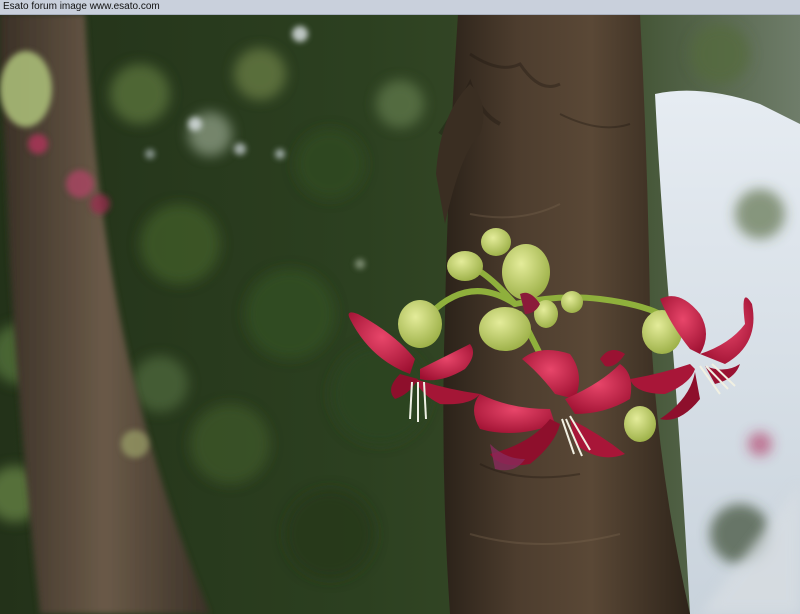 Image resolution: width=800 pixels, height=614 pixels. I want to click on watermark-text: Esato forum image www.esato.com, so click(81, 6).